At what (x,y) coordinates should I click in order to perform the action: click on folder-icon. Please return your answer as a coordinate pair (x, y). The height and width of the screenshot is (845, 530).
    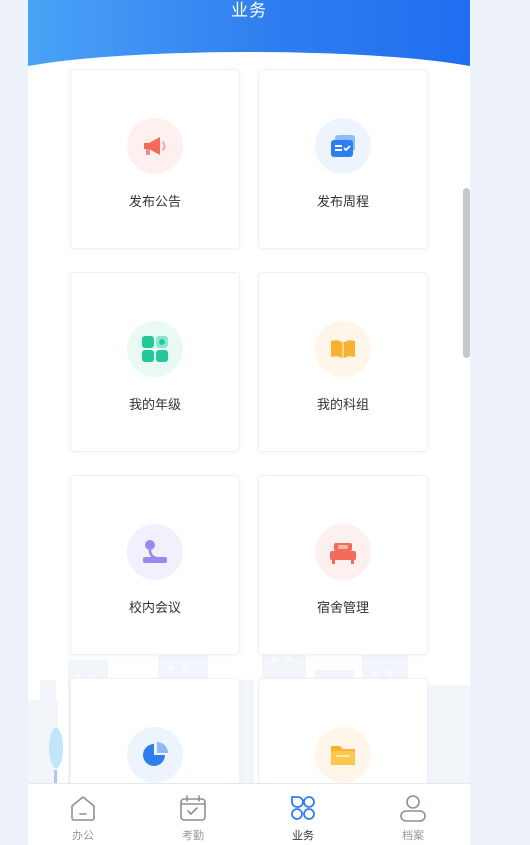
    Looking at the image, I should click on (343, 755).